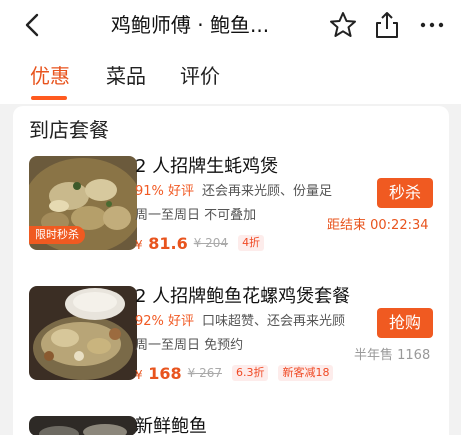 The width and height of the screenshot is (461, 435). What do you see at coordinates (165, 191) in the screenshot?
I see `rating-text: 91% 好评` at bounding box center [165, 191].